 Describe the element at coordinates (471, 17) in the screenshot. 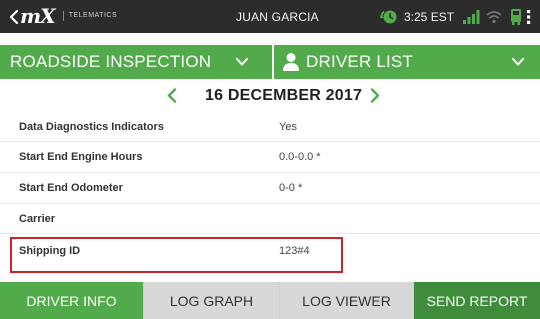

I see `signal-bars-icon` at that location.